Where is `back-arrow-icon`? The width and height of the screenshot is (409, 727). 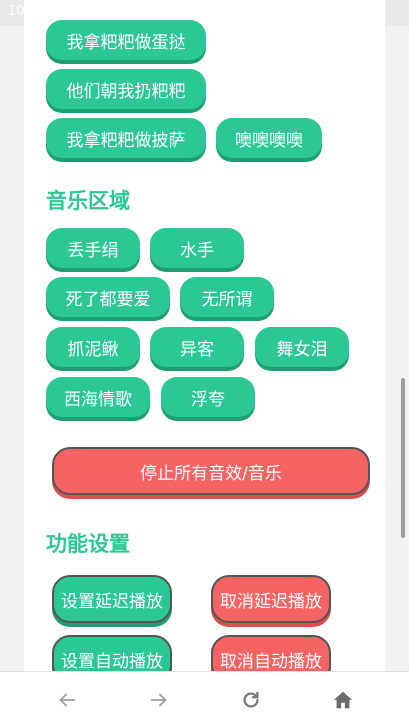 back-arrow-icon is located at coordinates (67, 699).